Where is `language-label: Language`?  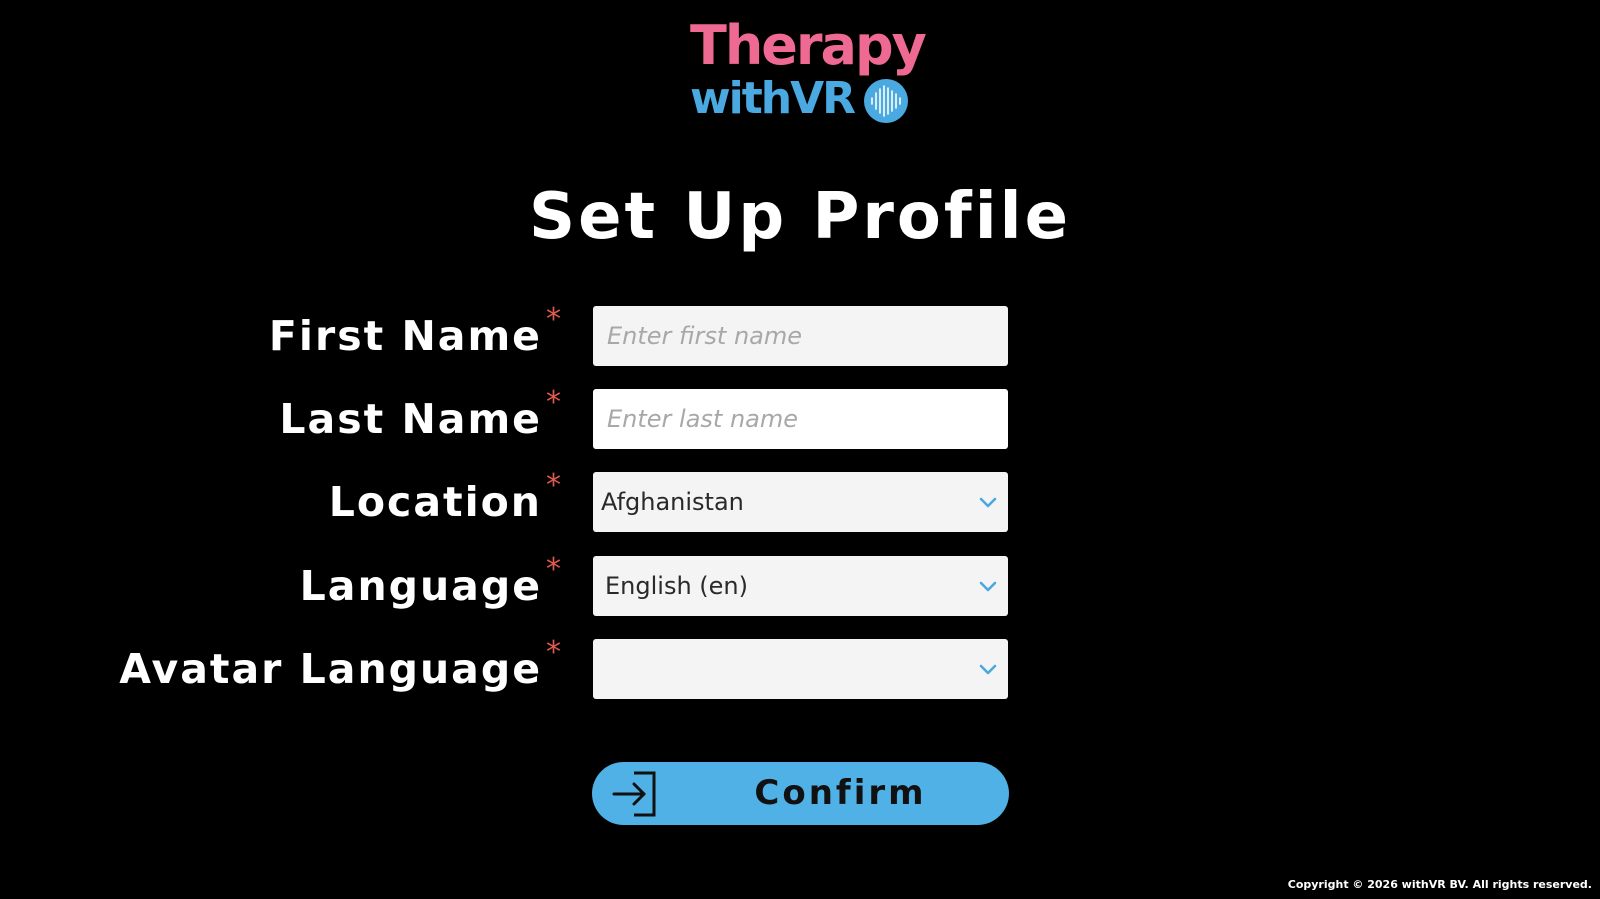
language-label: Language is located at coordinates (420, 586).